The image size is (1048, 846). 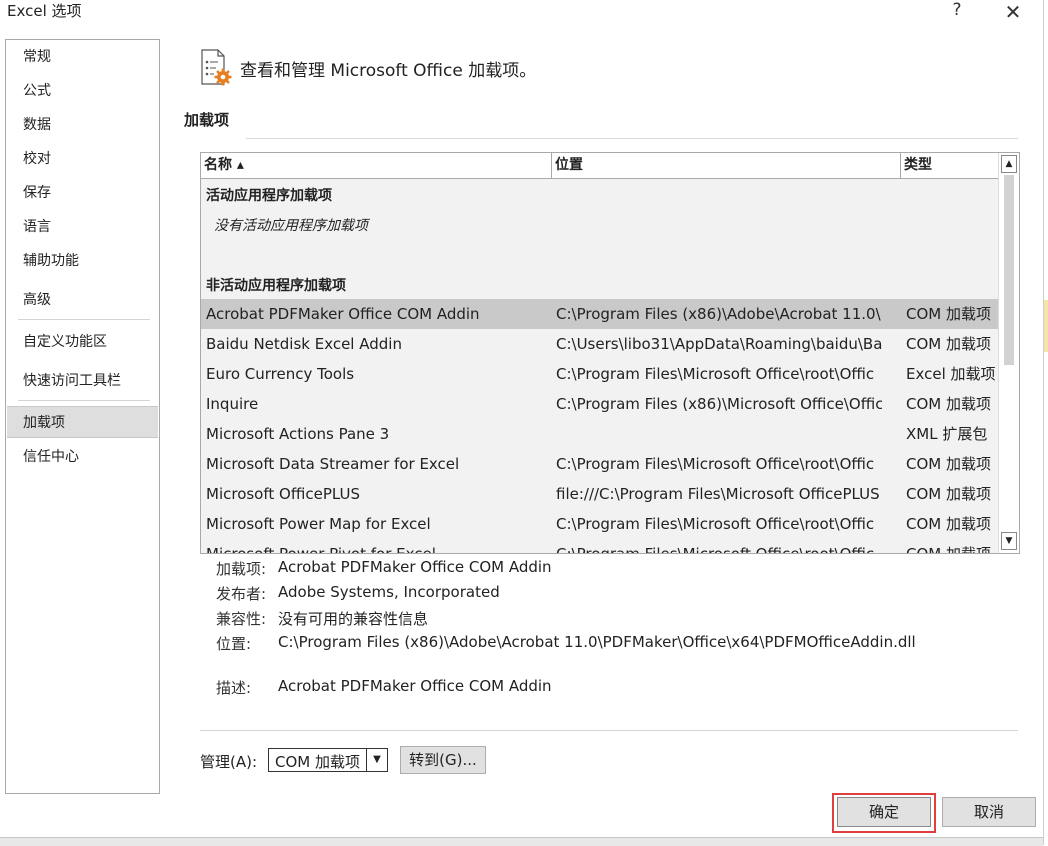 What do you see at coordinates (415, 567) in the screenshot?
I see `detail-addin-value: Acrobat PDFMaker Office COM Addin` at bounding box center [415, 567].